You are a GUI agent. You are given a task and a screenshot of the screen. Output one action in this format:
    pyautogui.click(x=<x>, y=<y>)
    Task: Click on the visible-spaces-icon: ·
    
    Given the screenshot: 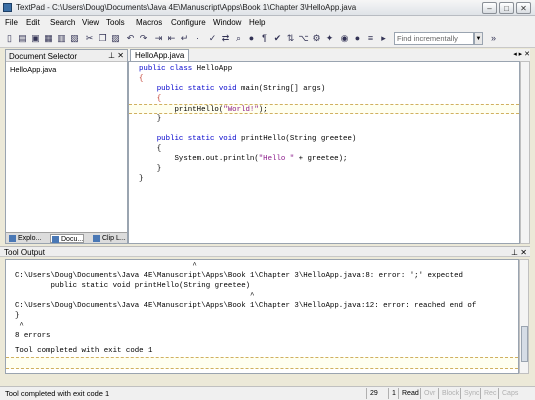 What is the action you would take?
    pyautogui.click(x=197, y=38)
    